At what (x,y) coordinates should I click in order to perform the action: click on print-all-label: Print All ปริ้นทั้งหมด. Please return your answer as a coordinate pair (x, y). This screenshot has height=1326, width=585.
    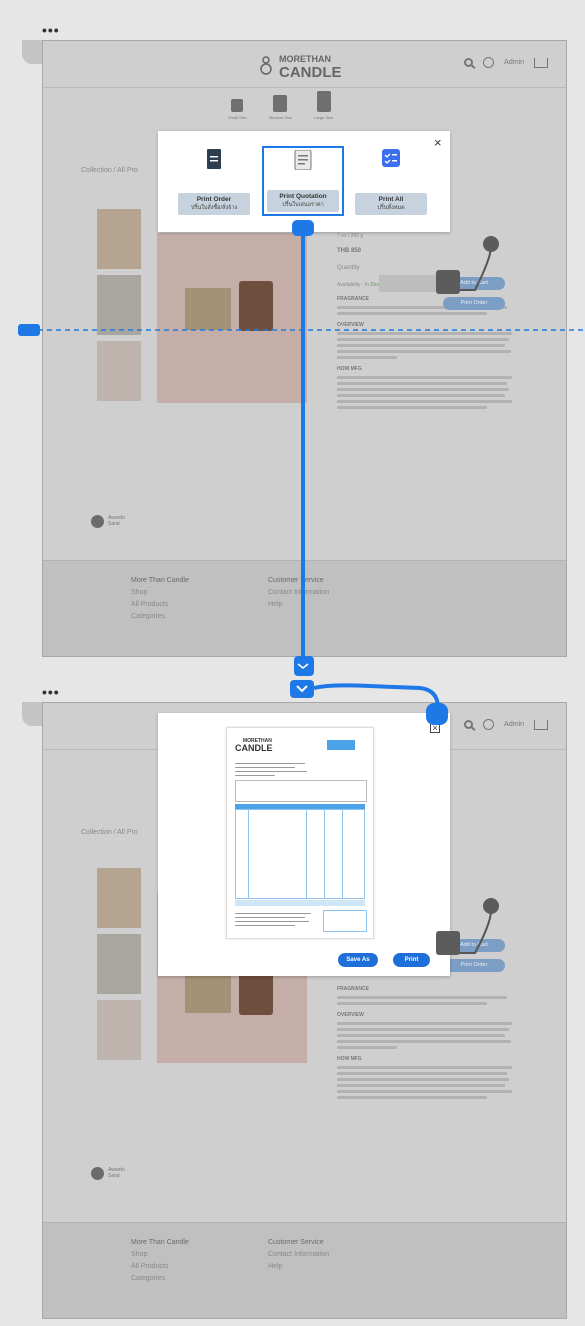
    Looking at the image, I should click on (391, 204).